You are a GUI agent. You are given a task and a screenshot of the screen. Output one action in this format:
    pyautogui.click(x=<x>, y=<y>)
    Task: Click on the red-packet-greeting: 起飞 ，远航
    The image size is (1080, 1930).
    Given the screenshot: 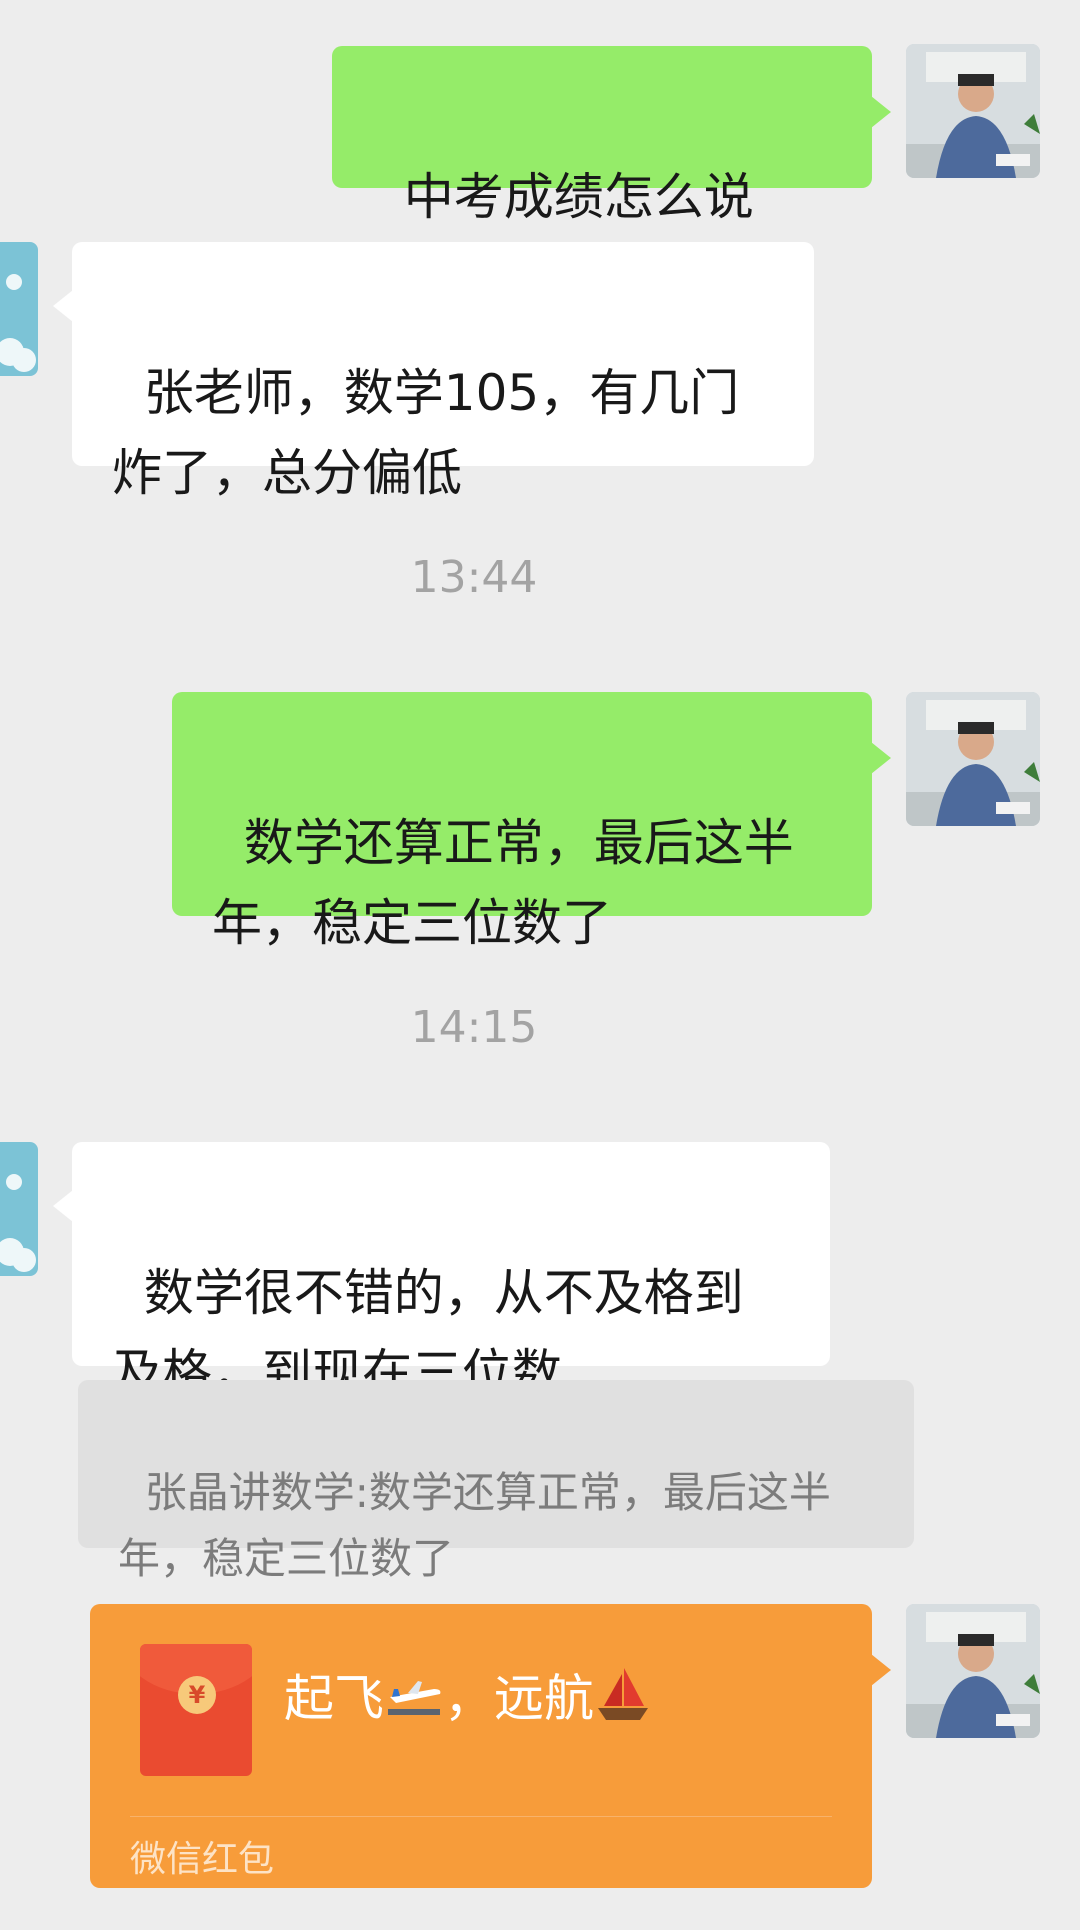 What is the action you would take?
    pyautogui.click(x=468, y=1702)
    